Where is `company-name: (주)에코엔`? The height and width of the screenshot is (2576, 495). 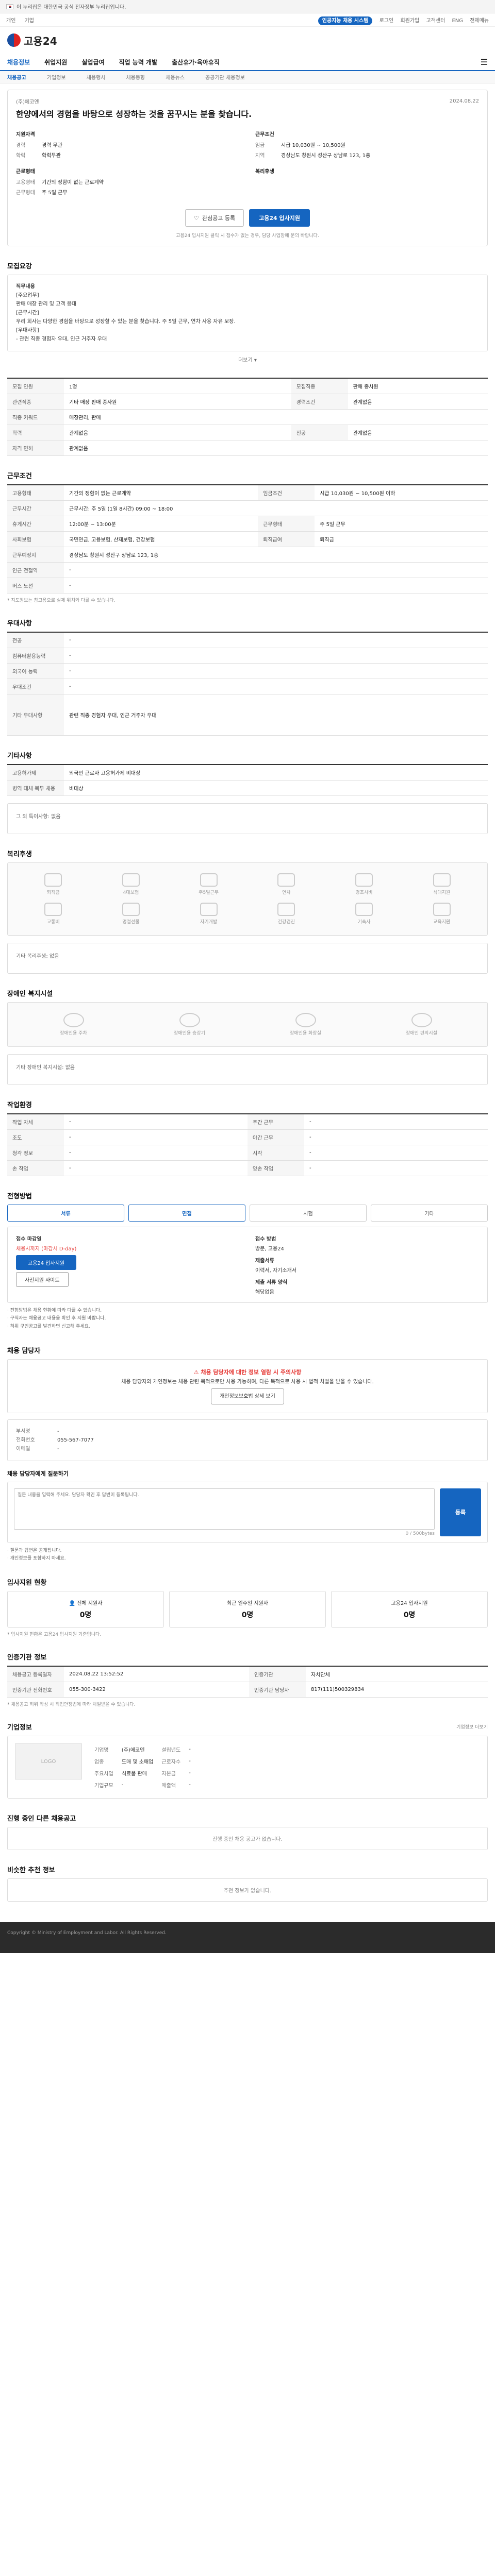 company-name: (주)에코엔 is located at coordinates (27, 101).